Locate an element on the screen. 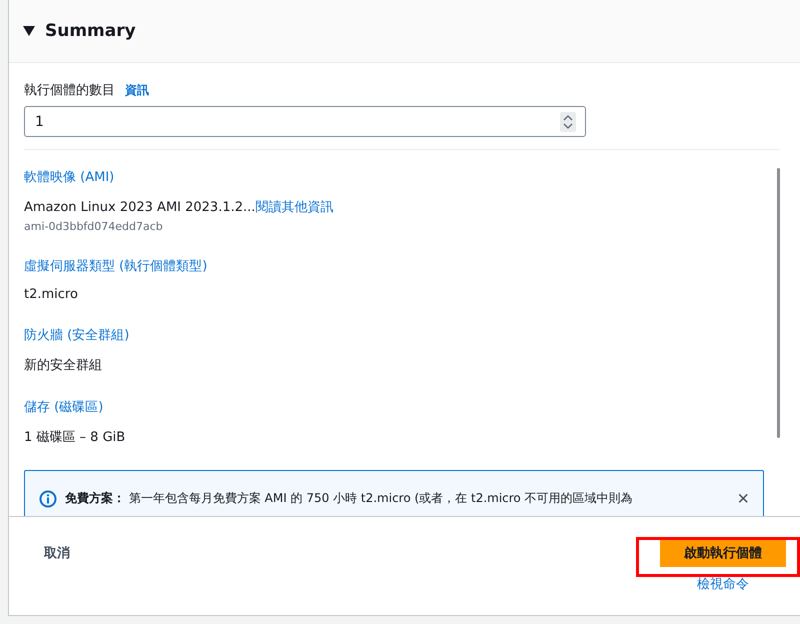  caret-icon is located at coordinates (29, 31).